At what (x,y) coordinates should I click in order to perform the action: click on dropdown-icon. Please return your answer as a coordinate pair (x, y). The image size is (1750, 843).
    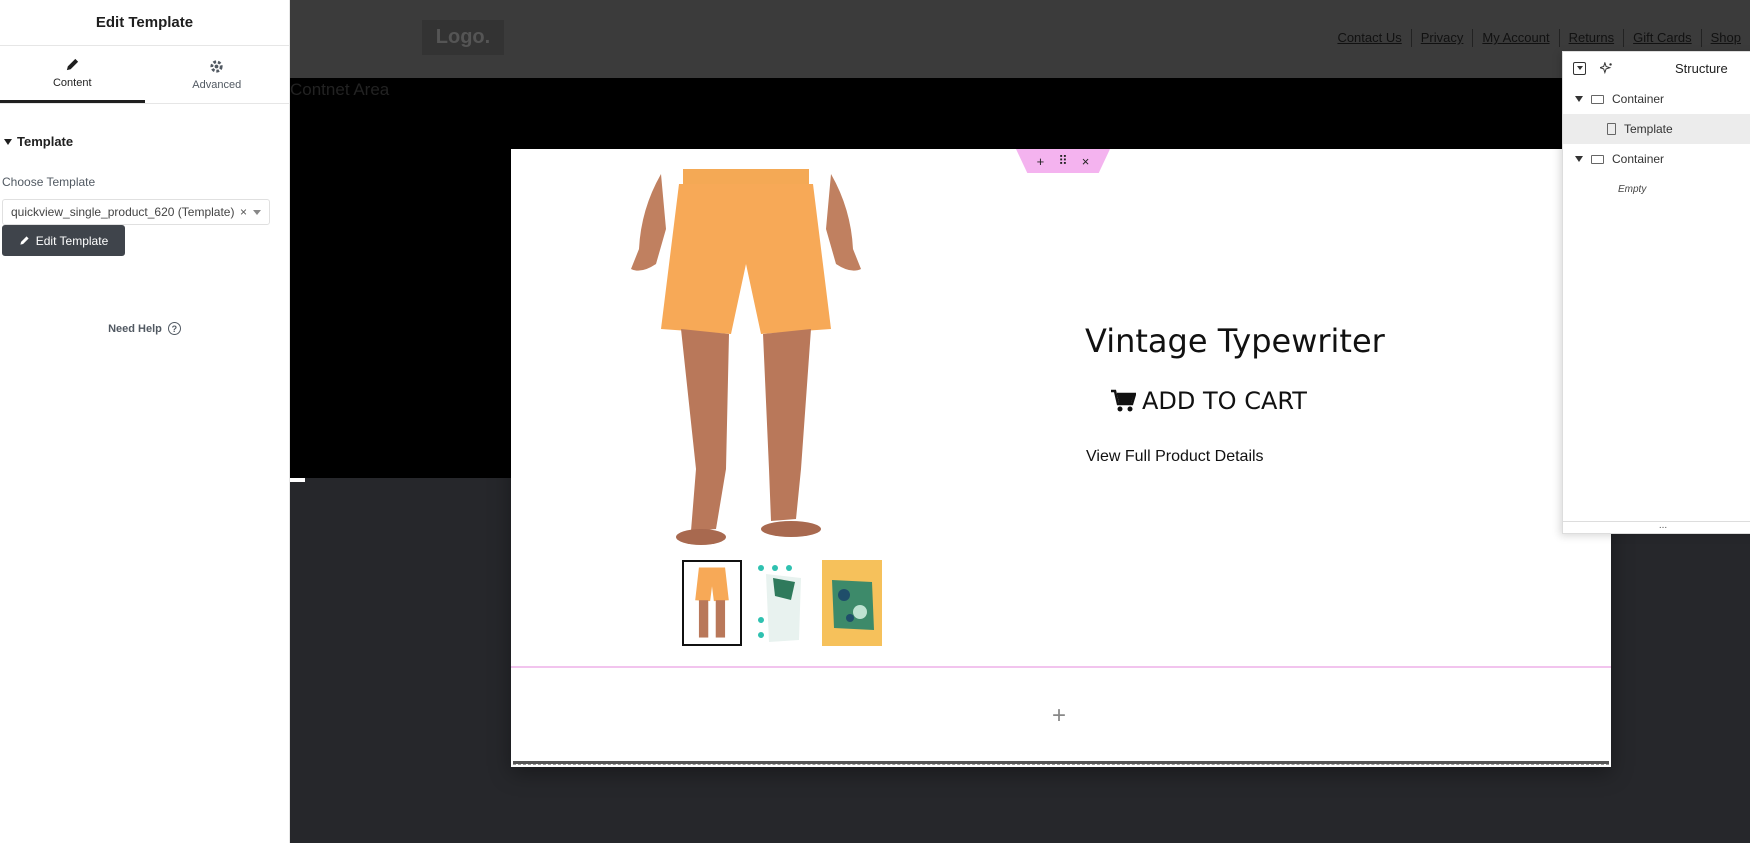
    Looking at the image, I should click on (1579, 68).